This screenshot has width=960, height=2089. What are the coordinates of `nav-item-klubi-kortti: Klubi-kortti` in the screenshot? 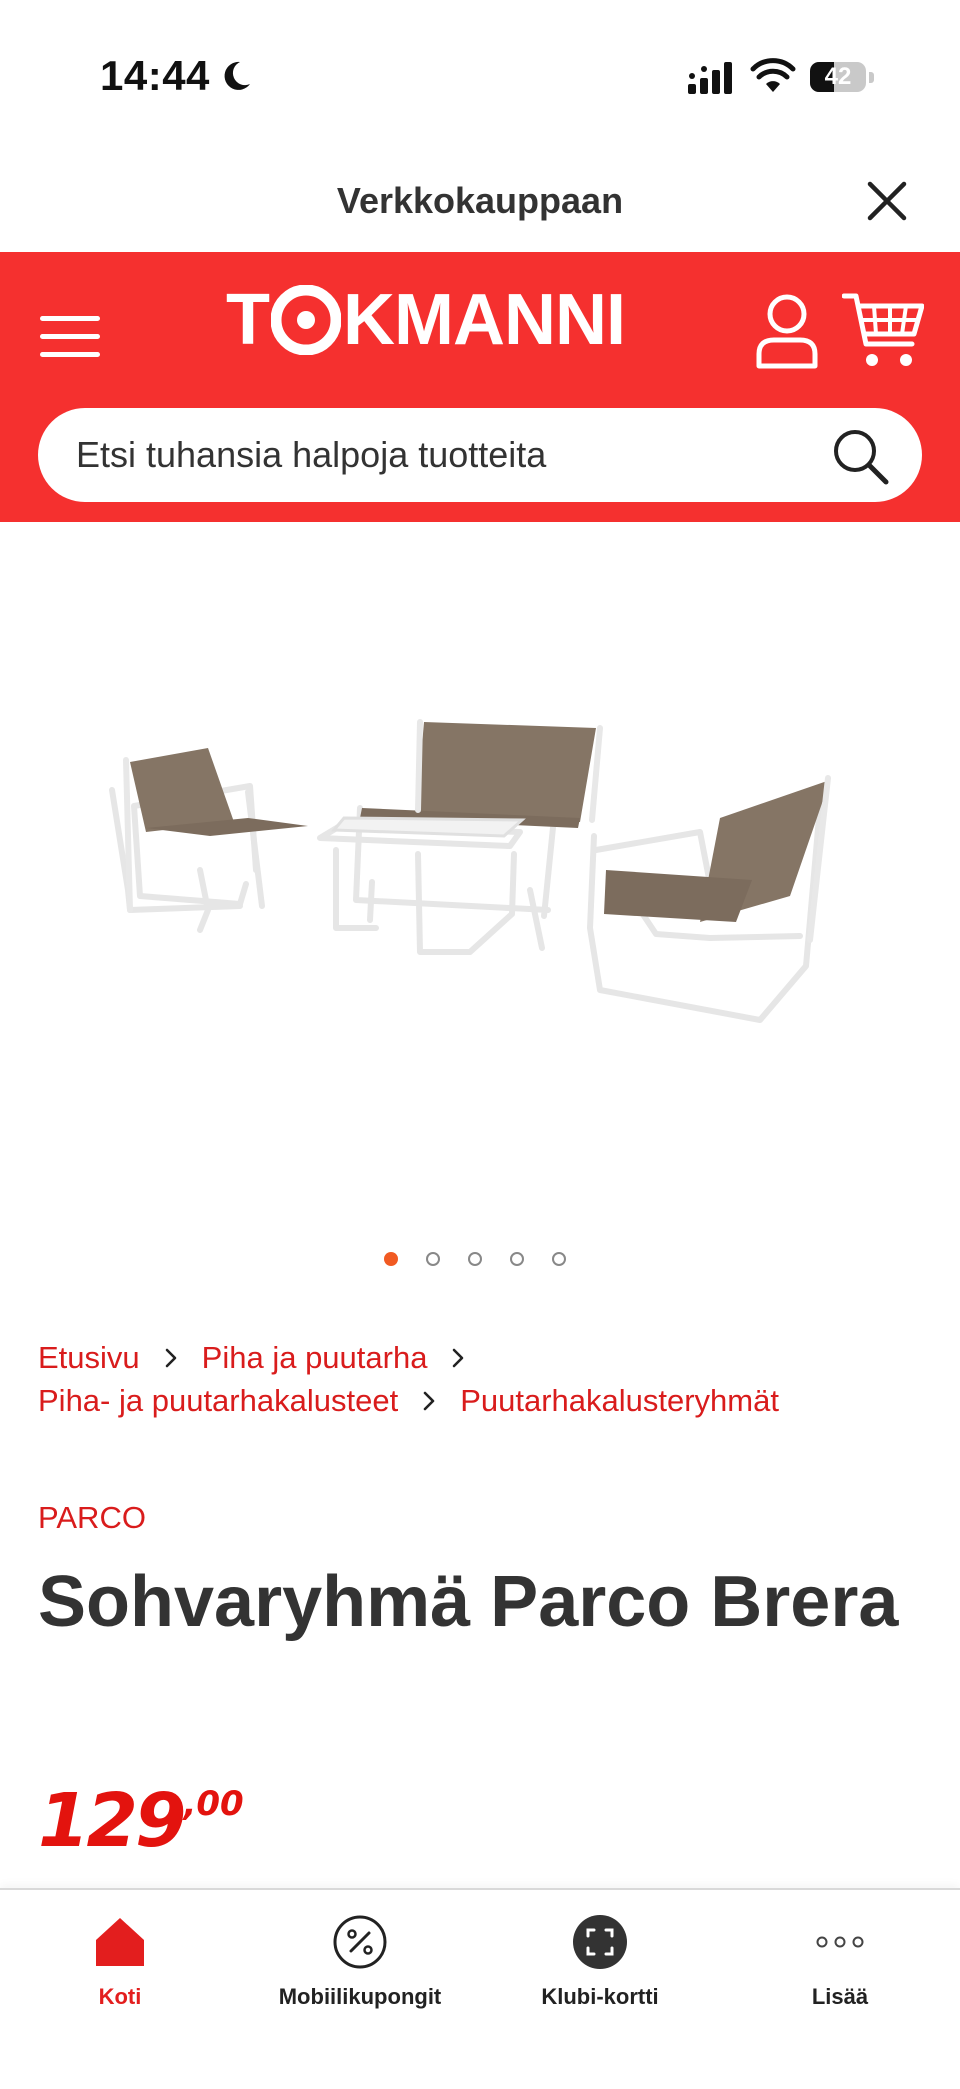 It's located at (600, 1960).